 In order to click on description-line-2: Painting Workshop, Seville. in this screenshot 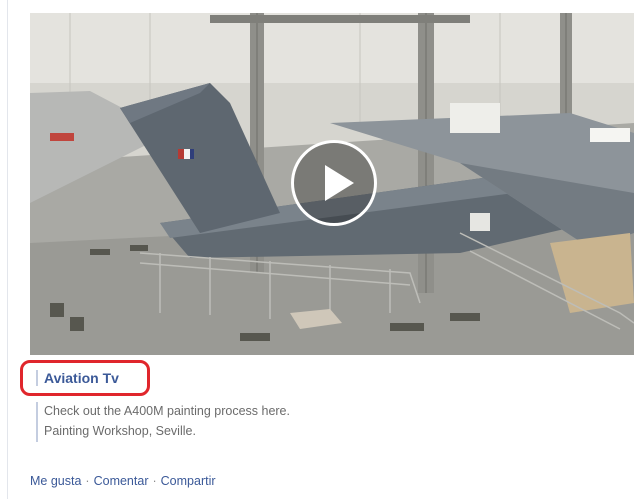, I will do `click(120, 431)`.